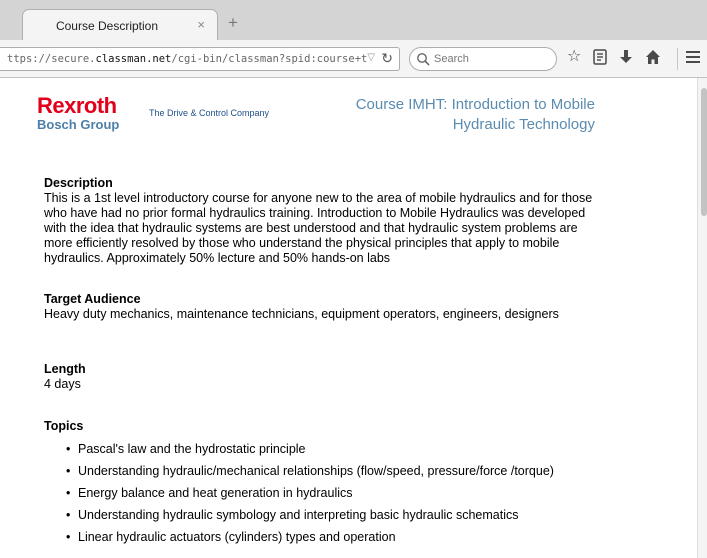  I want to click on length-heading: Length, so click(65, 369).